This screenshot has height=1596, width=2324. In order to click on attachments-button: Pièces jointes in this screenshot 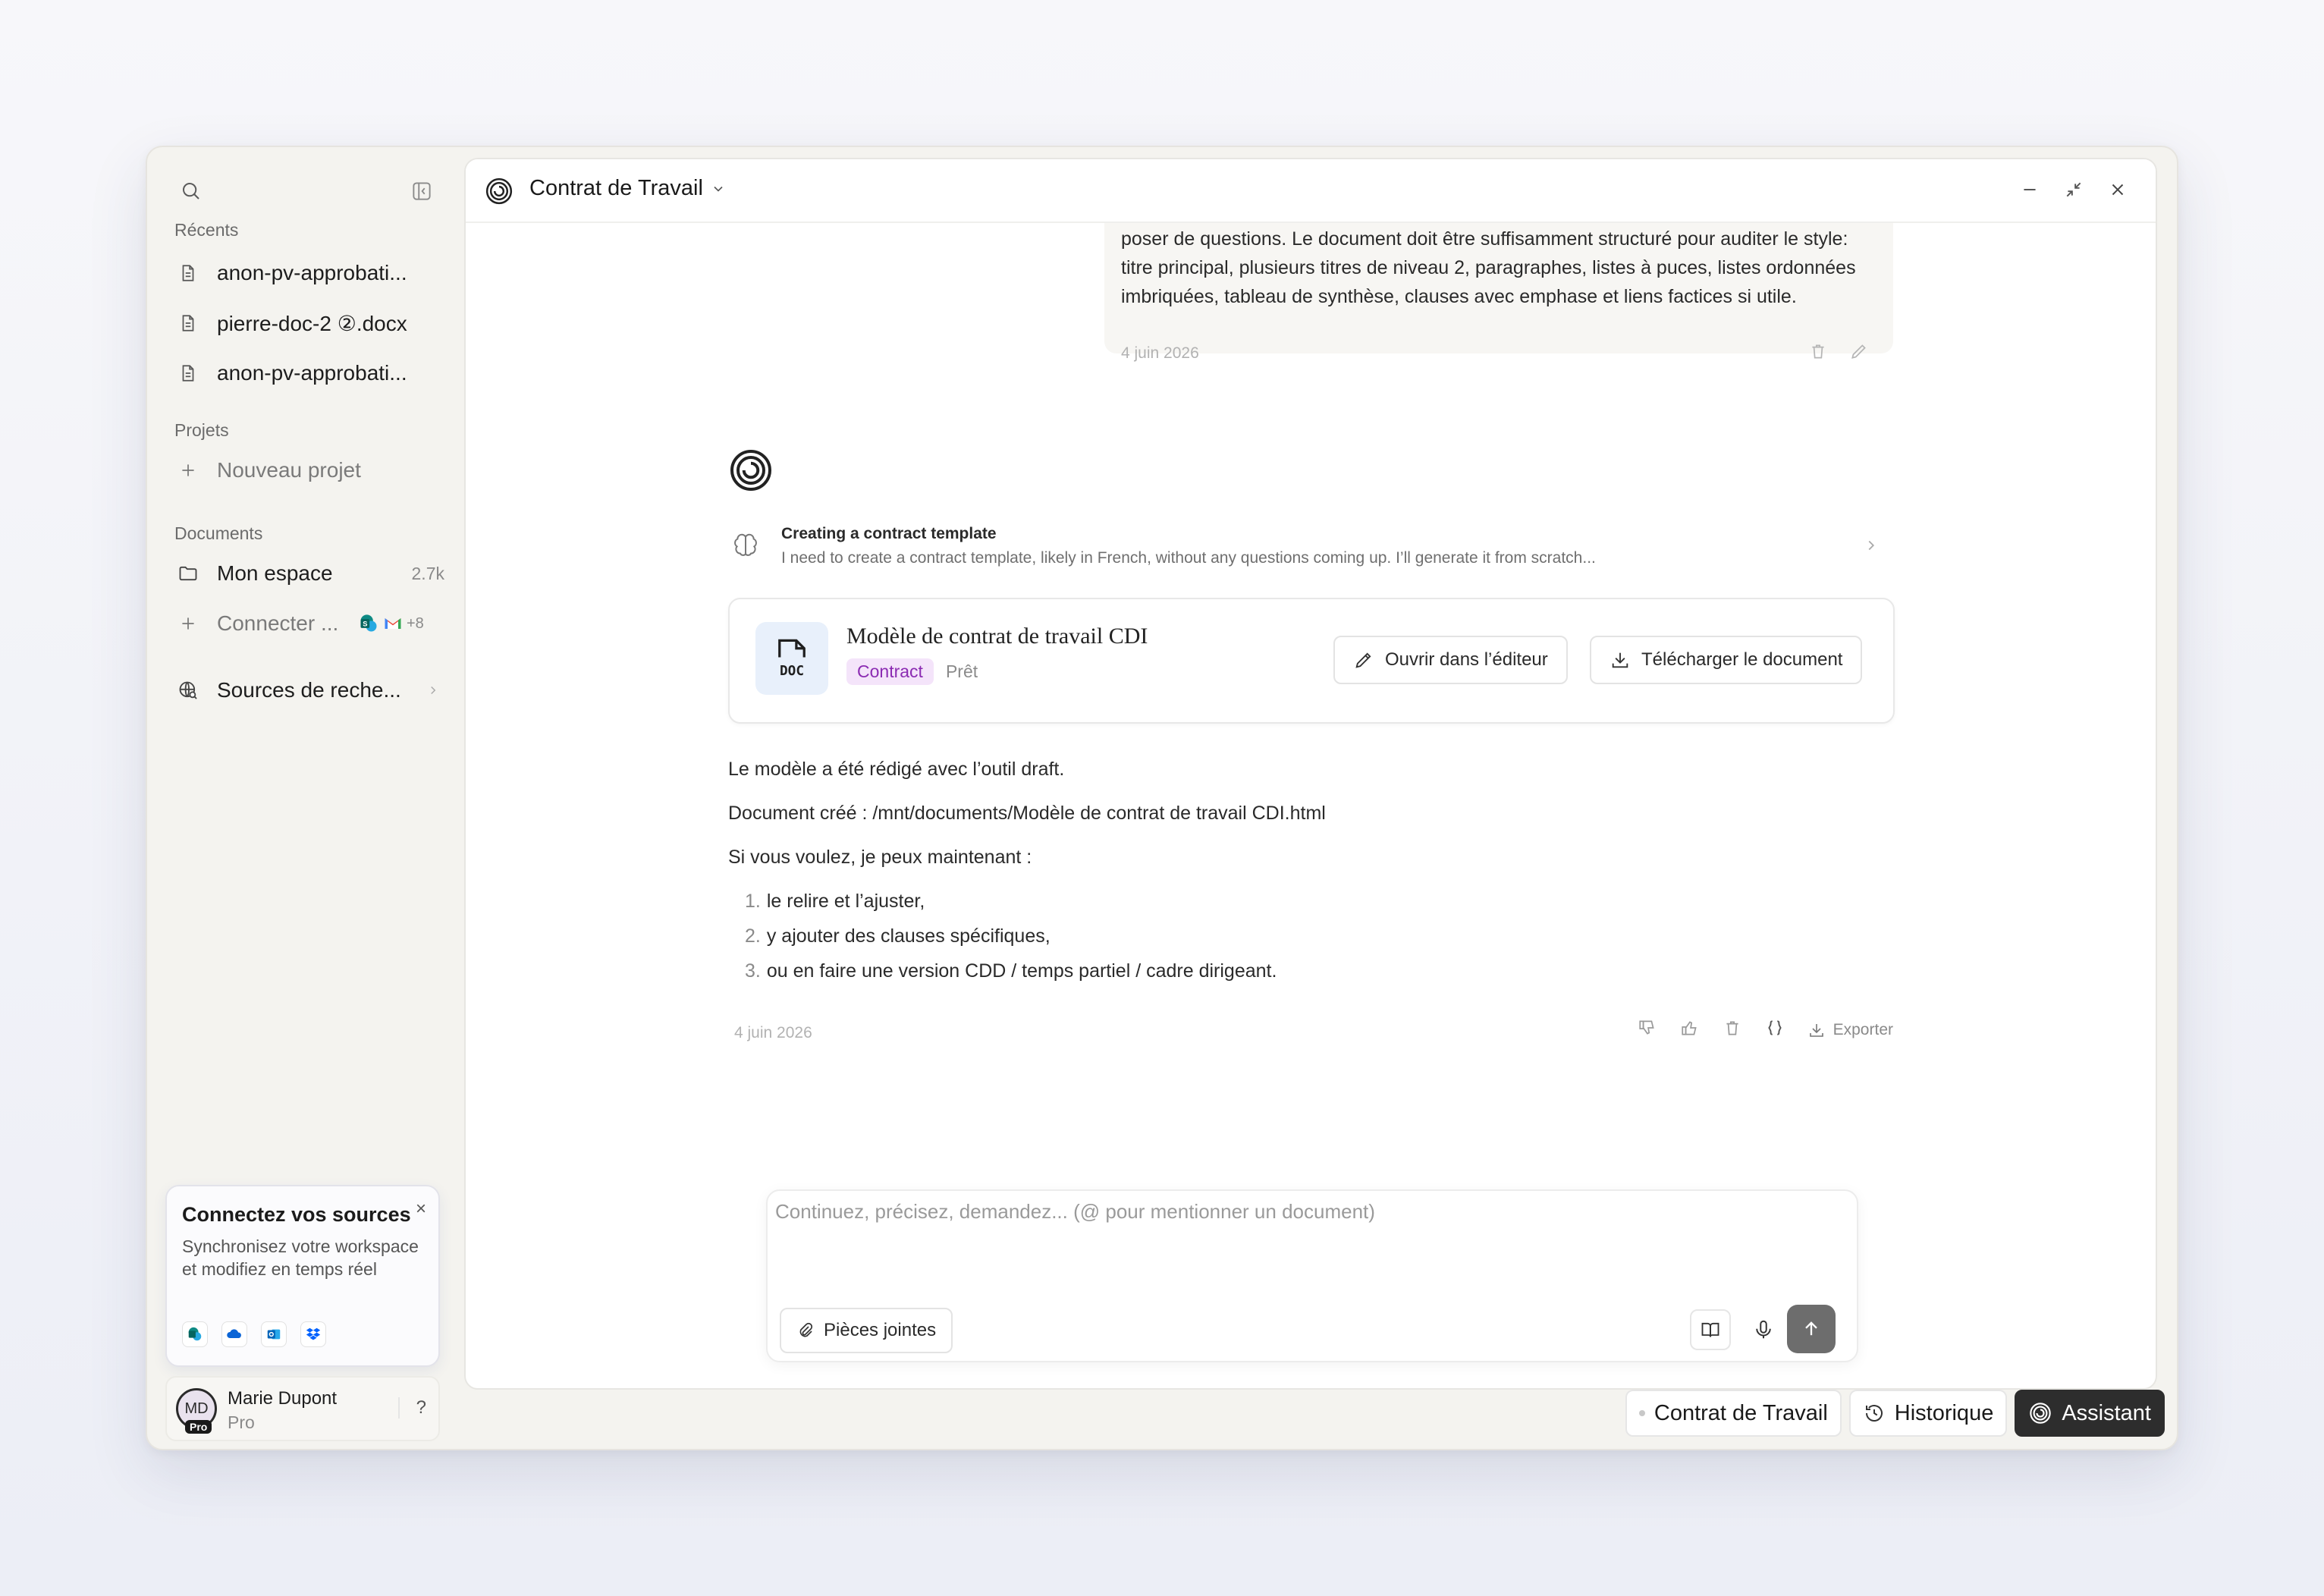, I will do `click(866, 1330)`.